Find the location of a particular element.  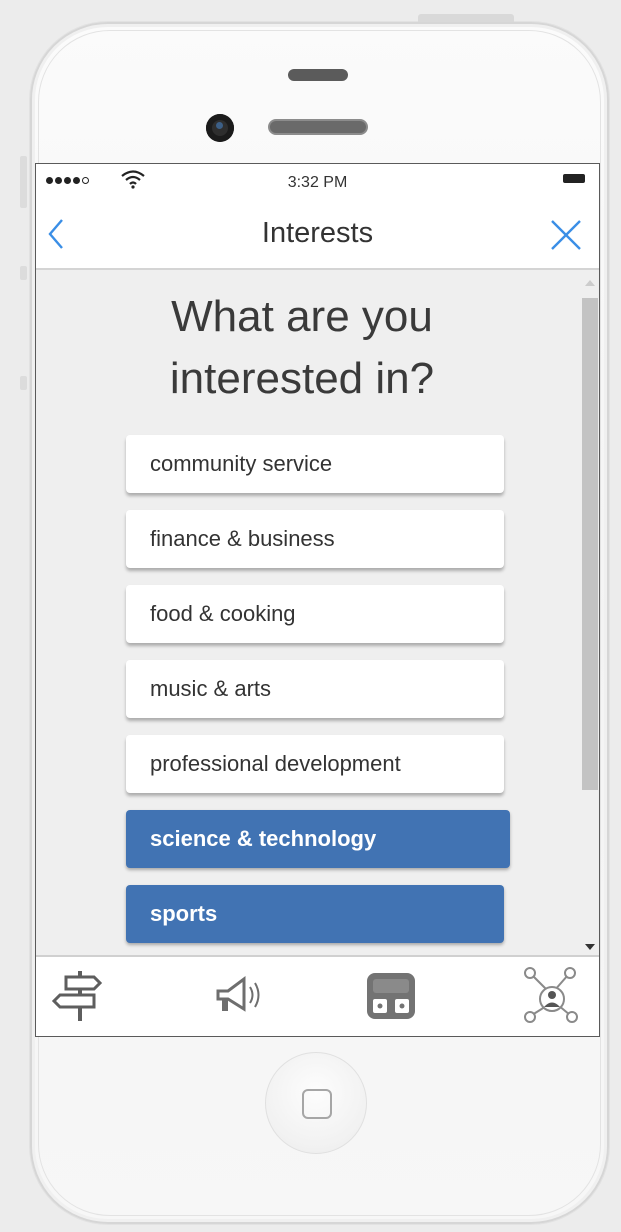

earpiece-speaker is located at coordinates (318, 127).